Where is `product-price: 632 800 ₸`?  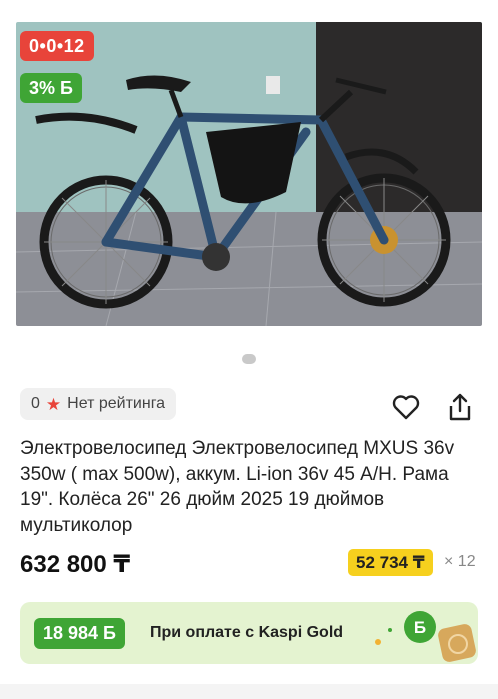 product-price: 632 800 ₸ is located at coordinates (75, 564).